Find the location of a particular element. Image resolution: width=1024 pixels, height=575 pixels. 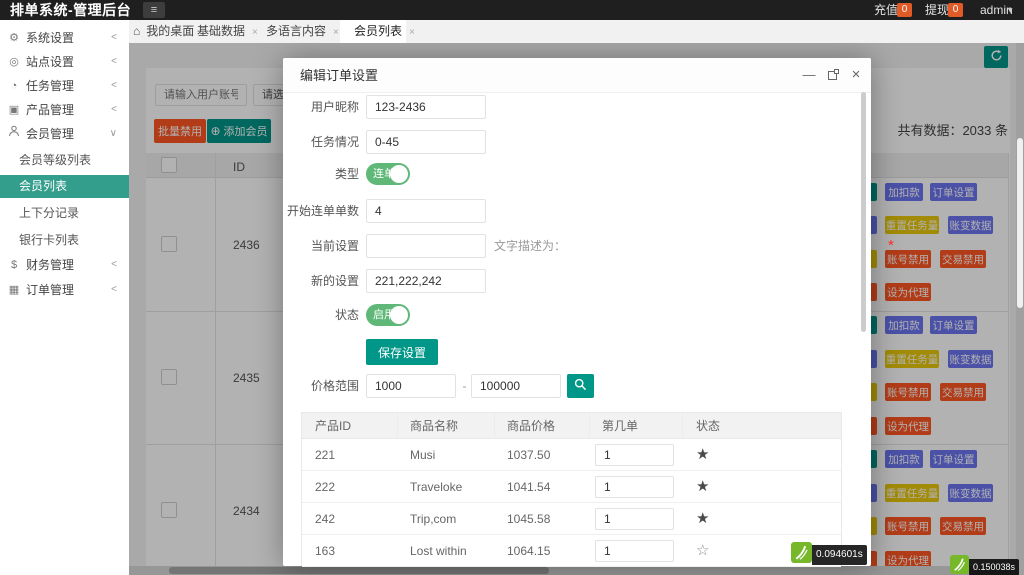

product-id: 221 is located at coordinates (325, 455).